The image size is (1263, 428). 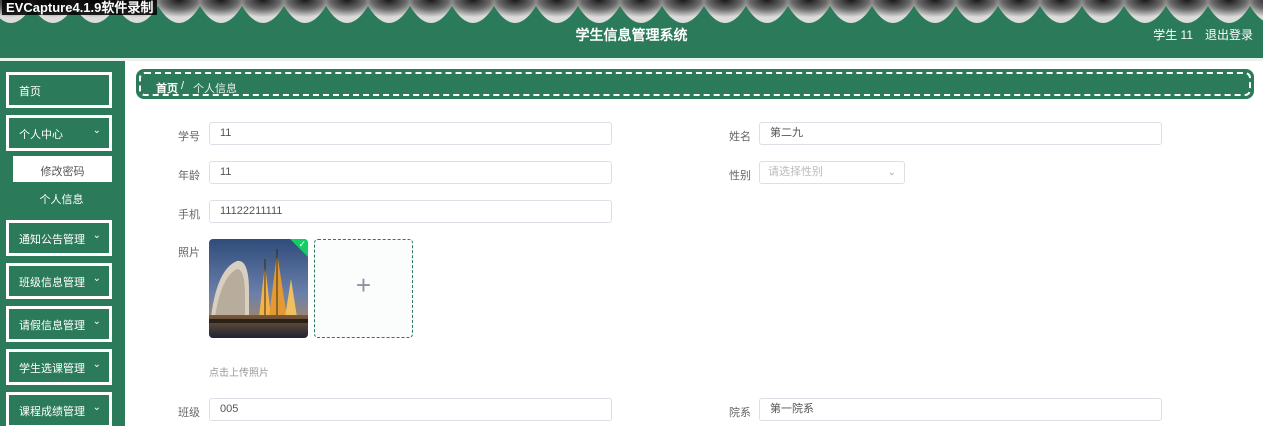 I want to click on scallop-decoration, so click(x=631, y=11).